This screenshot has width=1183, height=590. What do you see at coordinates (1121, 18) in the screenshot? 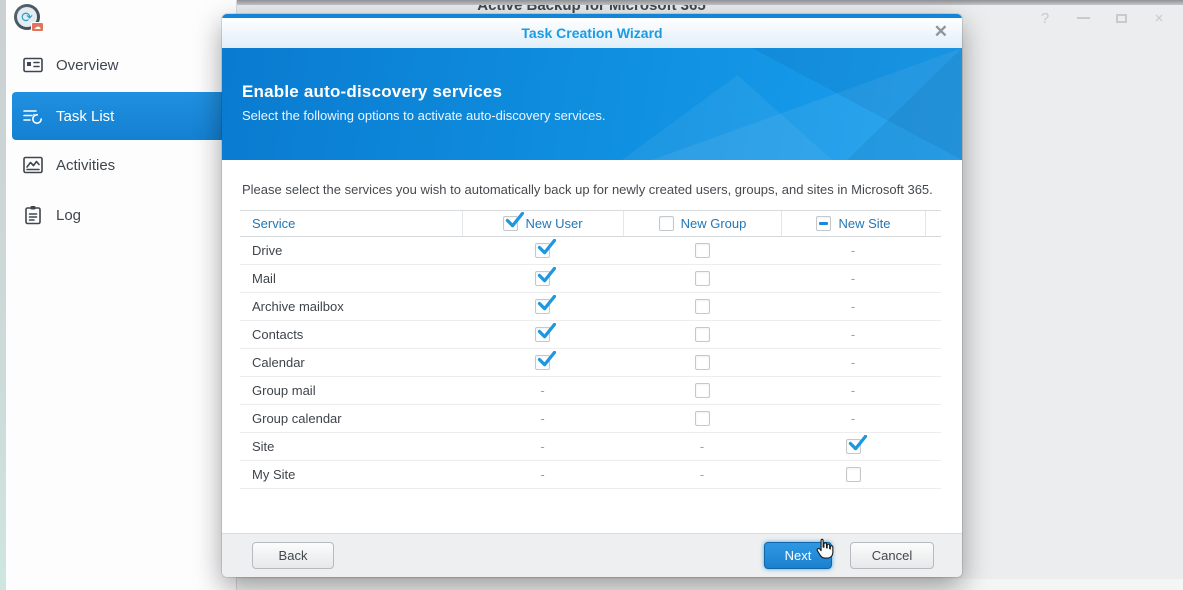
I see `maximize-icon` at bounding box center [1121, 18].